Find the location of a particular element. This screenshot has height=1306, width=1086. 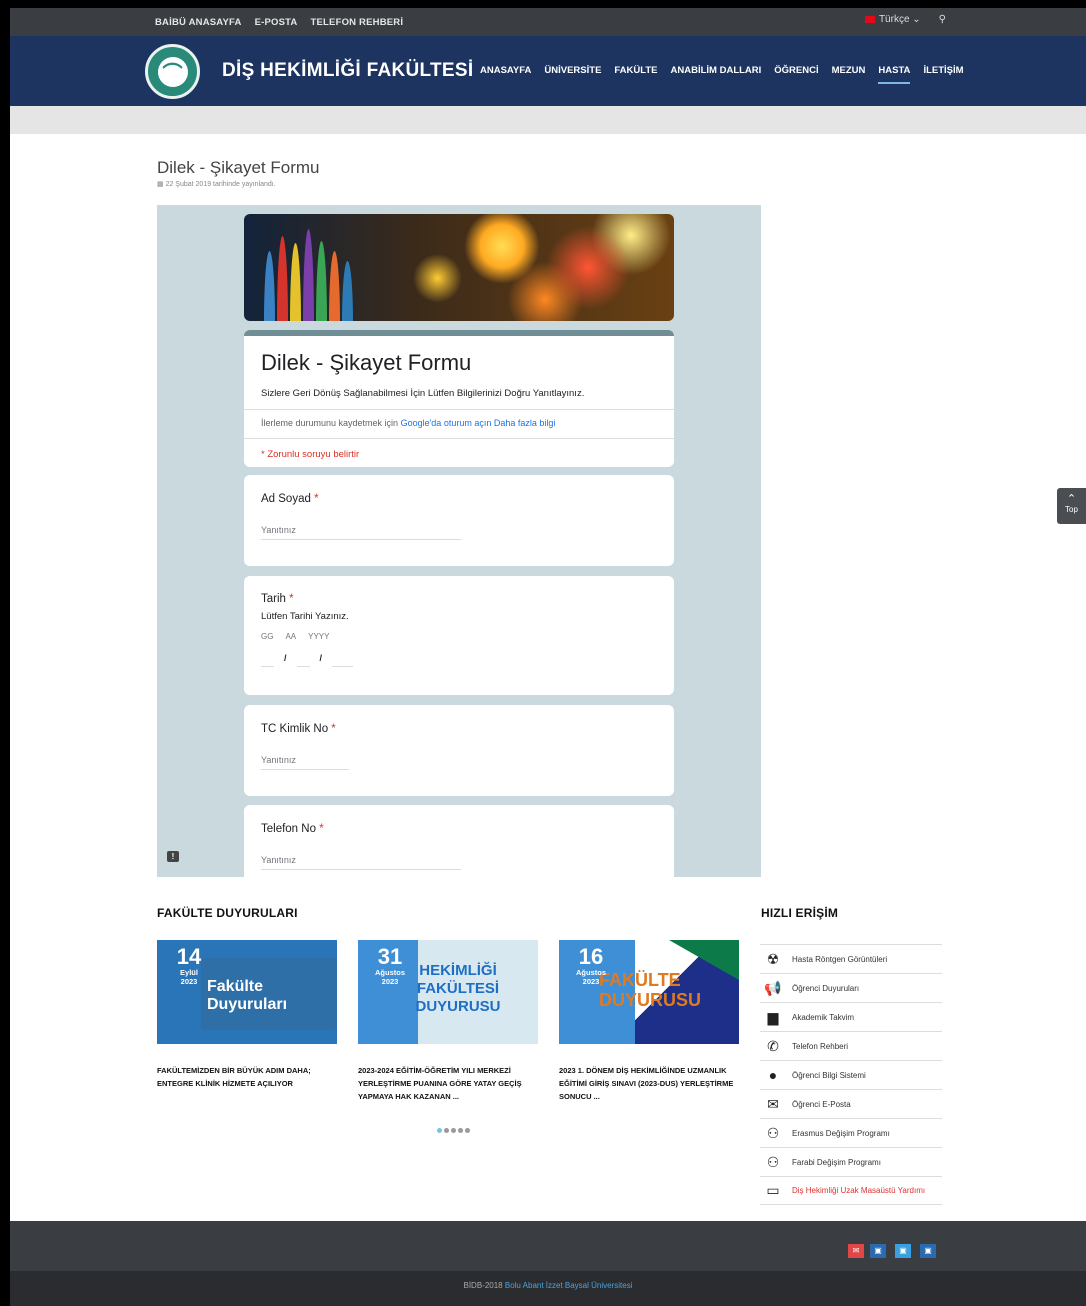

menu-anasayfa: ANASAYFA is located at coordinates (505, 74).